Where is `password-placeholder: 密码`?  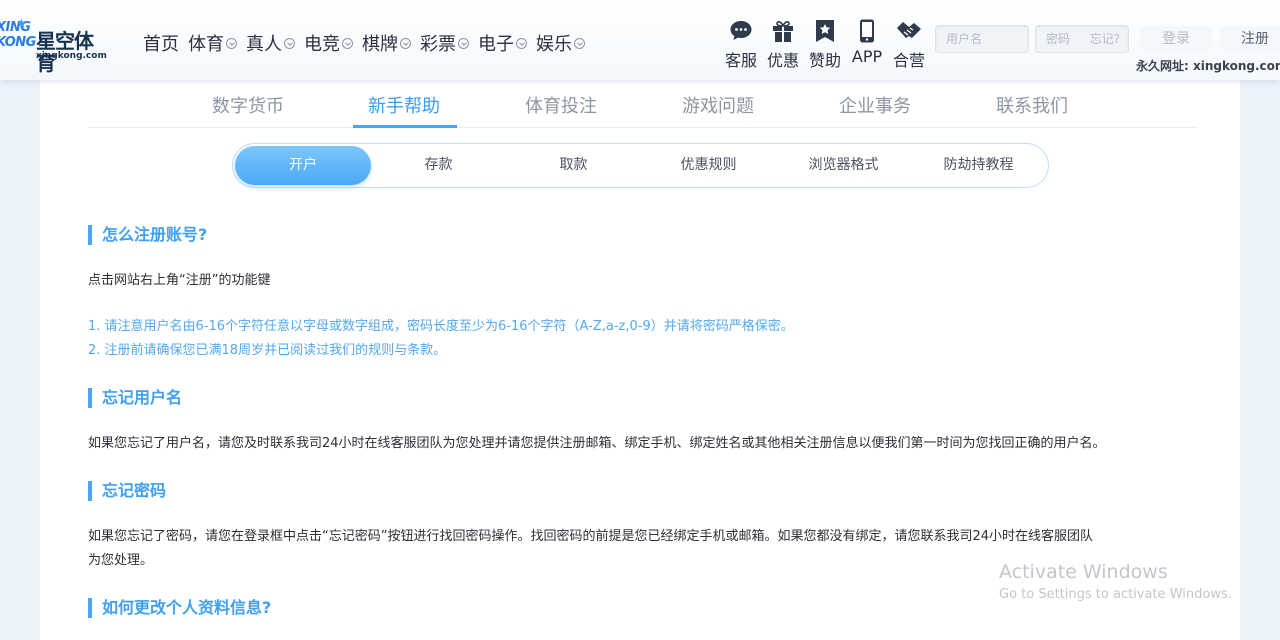
password-placeholder: 密码 is located at coordinates (1058, 39).